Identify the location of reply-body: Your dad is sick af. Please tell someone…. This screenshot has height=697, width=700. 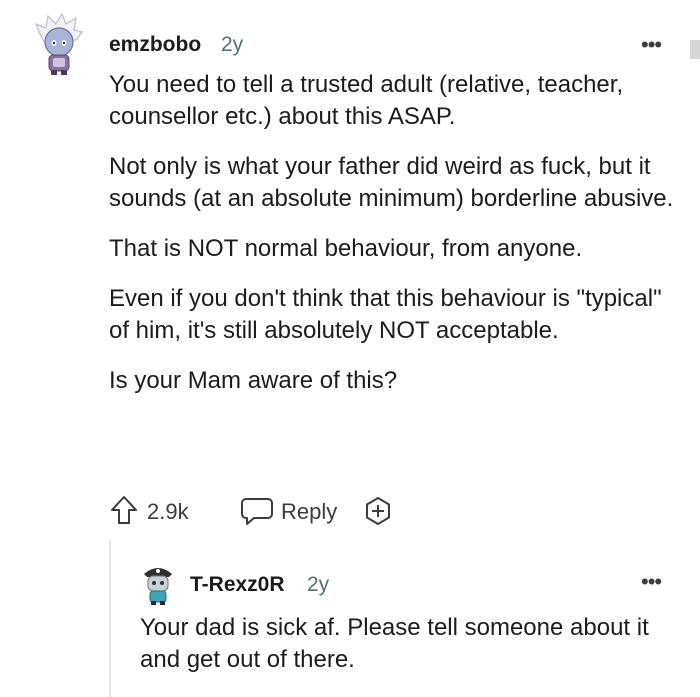
(400, 644).